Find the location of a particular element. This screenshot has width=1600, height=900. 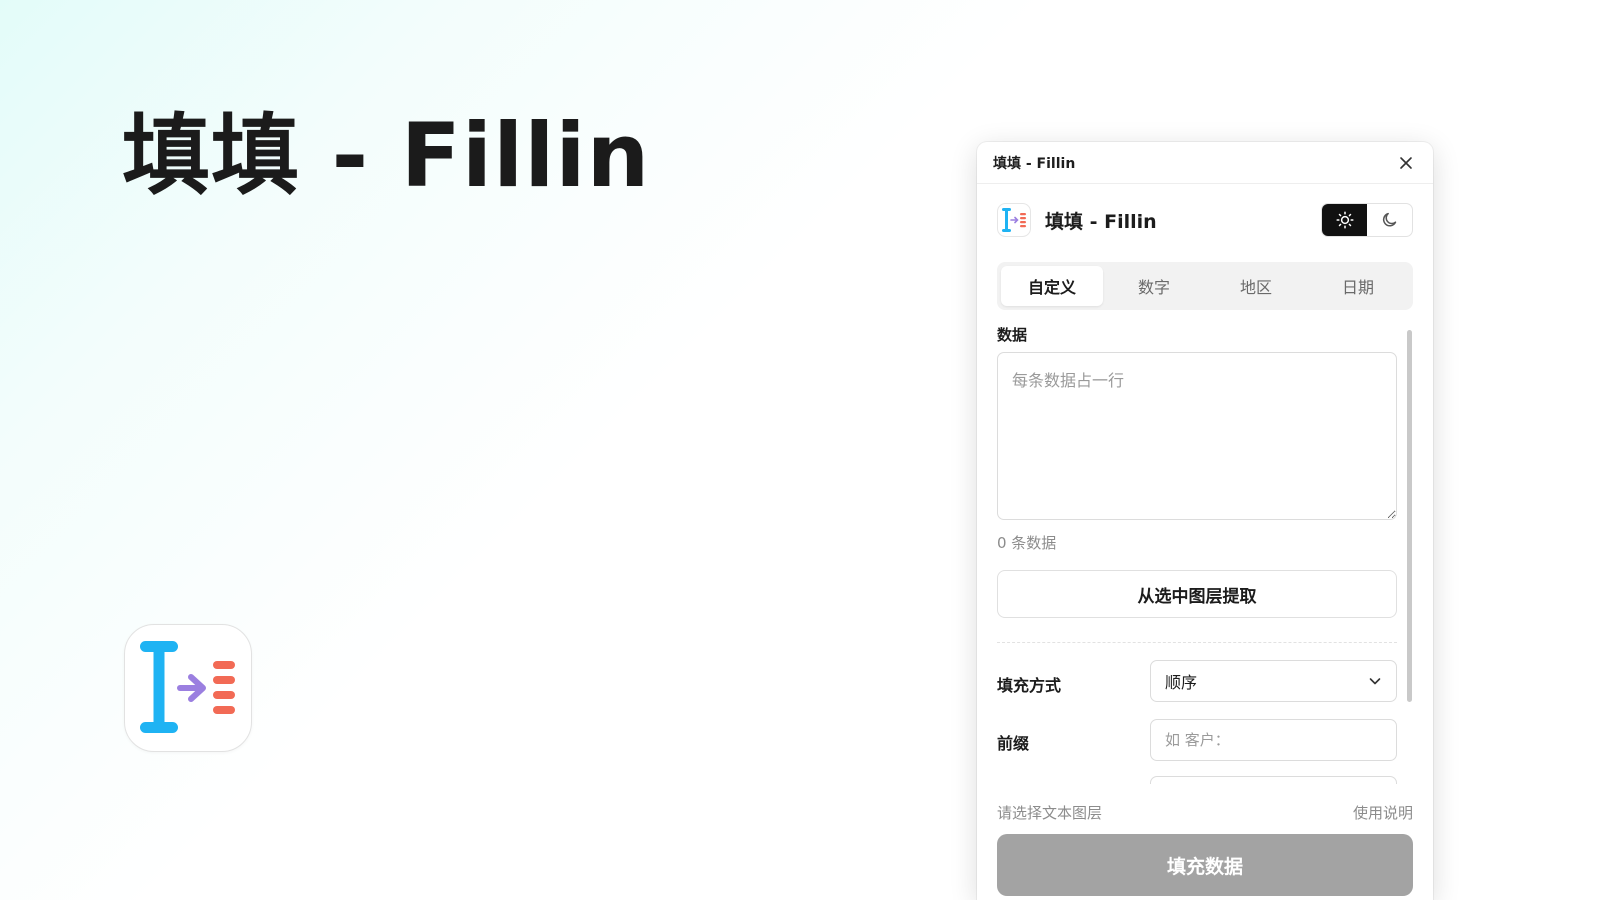

fill-mode-select: 顺序 is located at coordinates (1273, 681).